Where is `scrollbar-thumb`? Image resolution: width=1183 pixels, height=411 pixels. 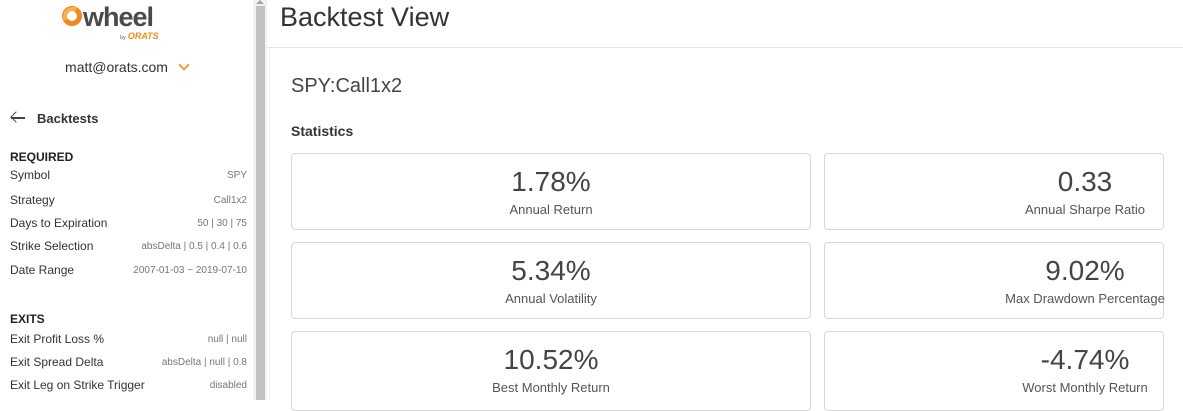
scrollbar-thumb is located at coordinates (260, 203).